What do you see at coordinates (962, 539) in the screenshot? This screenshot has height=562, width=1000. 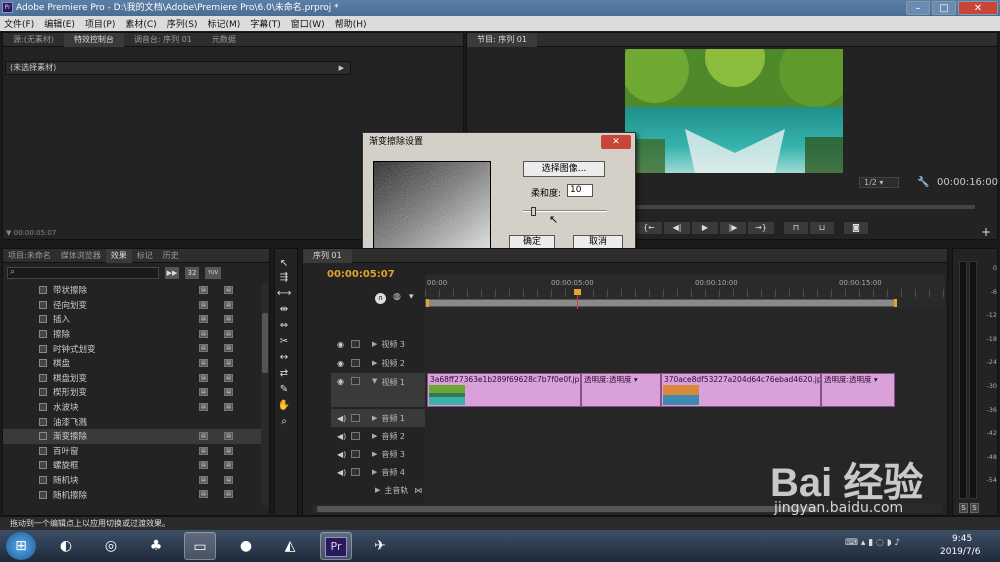 I see `clock-time: 9:45` at bounding box center [962, 539].